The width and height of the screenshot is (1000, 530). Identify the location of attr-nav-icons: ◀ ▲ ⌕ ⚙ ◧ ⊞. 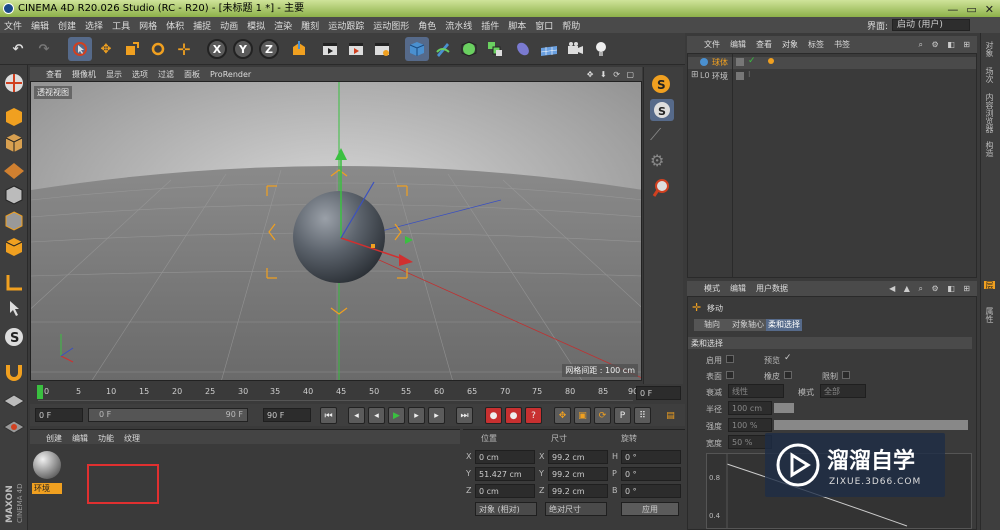
(931, 289).